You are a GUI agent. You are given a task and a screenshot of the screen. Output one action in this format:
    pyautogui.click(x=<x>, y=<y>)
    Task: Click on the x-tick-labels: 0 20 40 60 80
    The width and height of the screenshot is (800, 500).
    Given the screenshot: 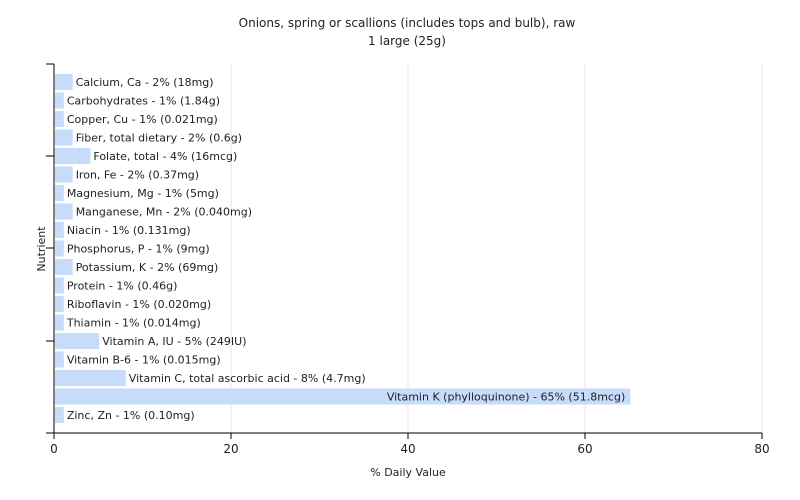 What is the action you would take?
    pyautogui.click(x=409, y=449)
    